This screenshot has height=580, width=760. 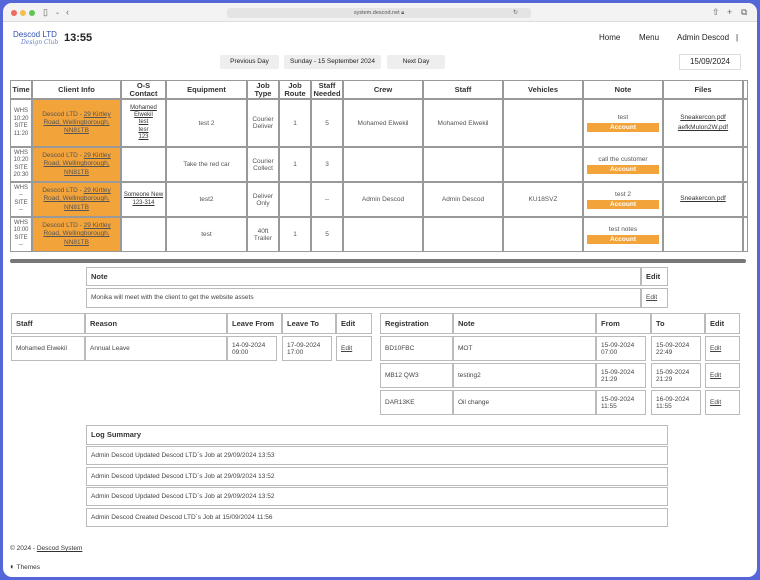 I want to click on vehicle-note-cell: MOT, so click(x=524, y=348).